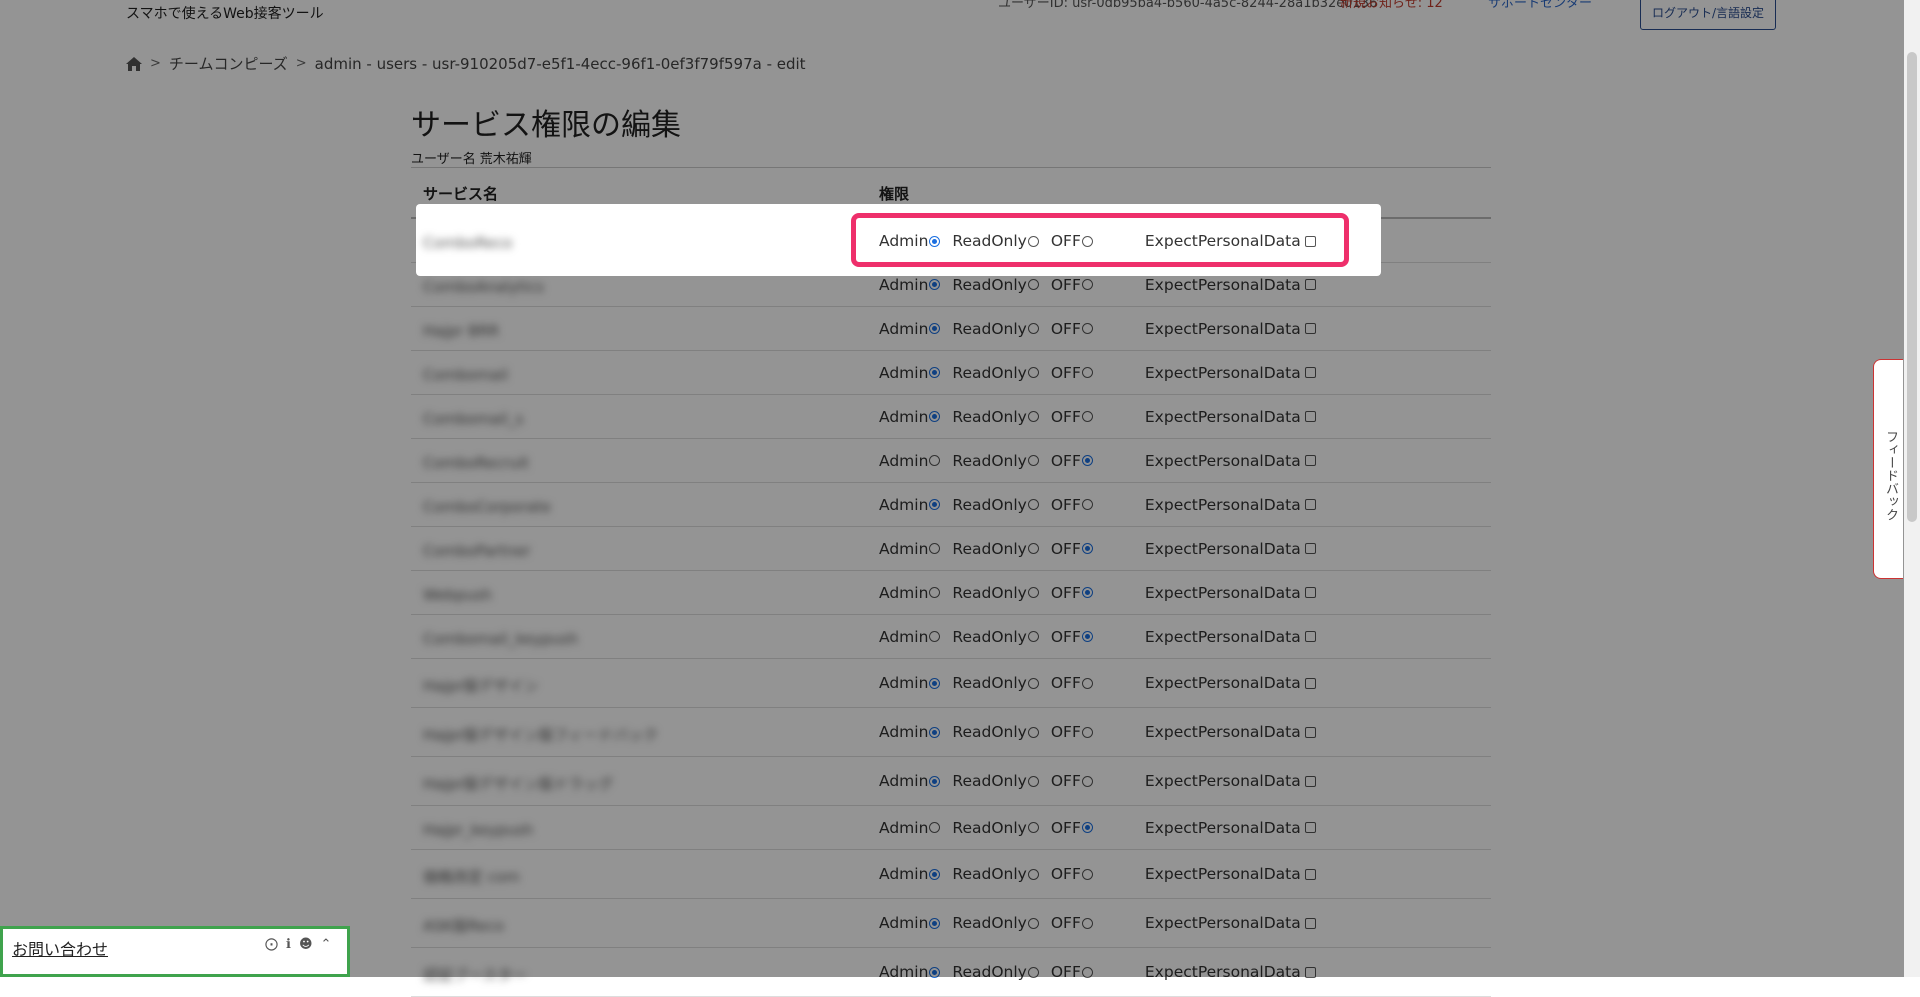 This screenshot has height=997, width=1920. Describe the element at coordinates (288, 944) in the screenshot. I see `info-icon: ℹ` at that location.